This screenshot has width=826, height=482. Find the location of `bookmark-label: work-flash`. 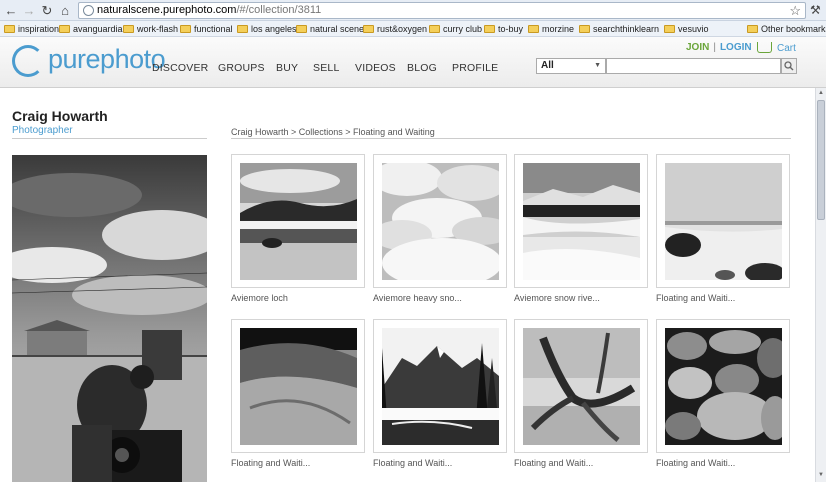

bookmark-label: work-flash is located at coordinates (158, 29).